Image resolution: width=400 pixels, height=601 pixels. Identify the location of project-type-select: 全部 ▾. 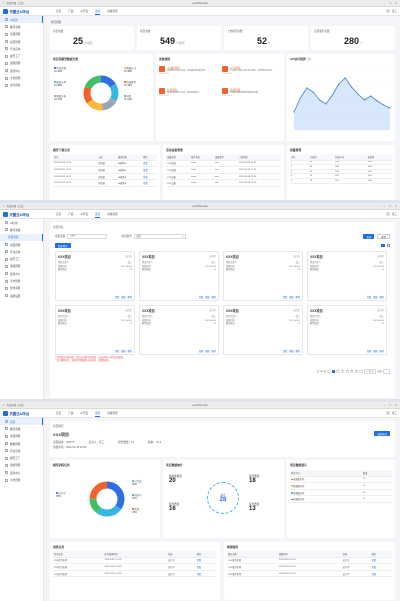
(159, 236).